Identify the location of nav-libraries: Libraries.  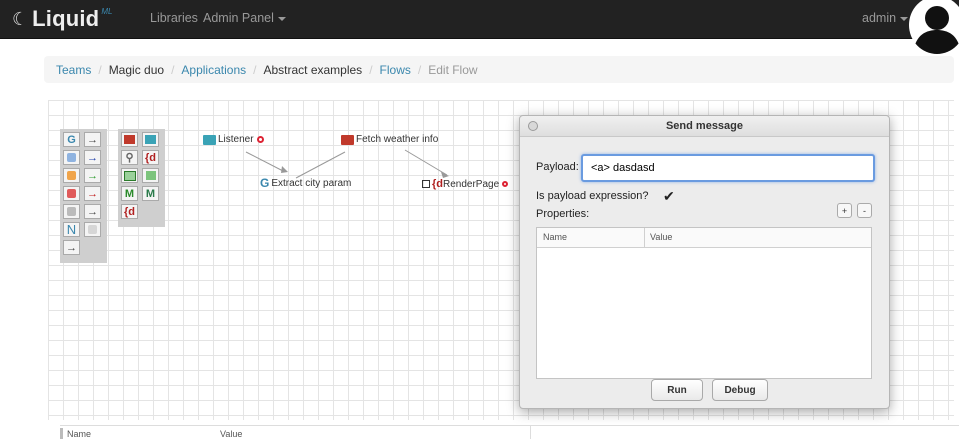
(174, 18).